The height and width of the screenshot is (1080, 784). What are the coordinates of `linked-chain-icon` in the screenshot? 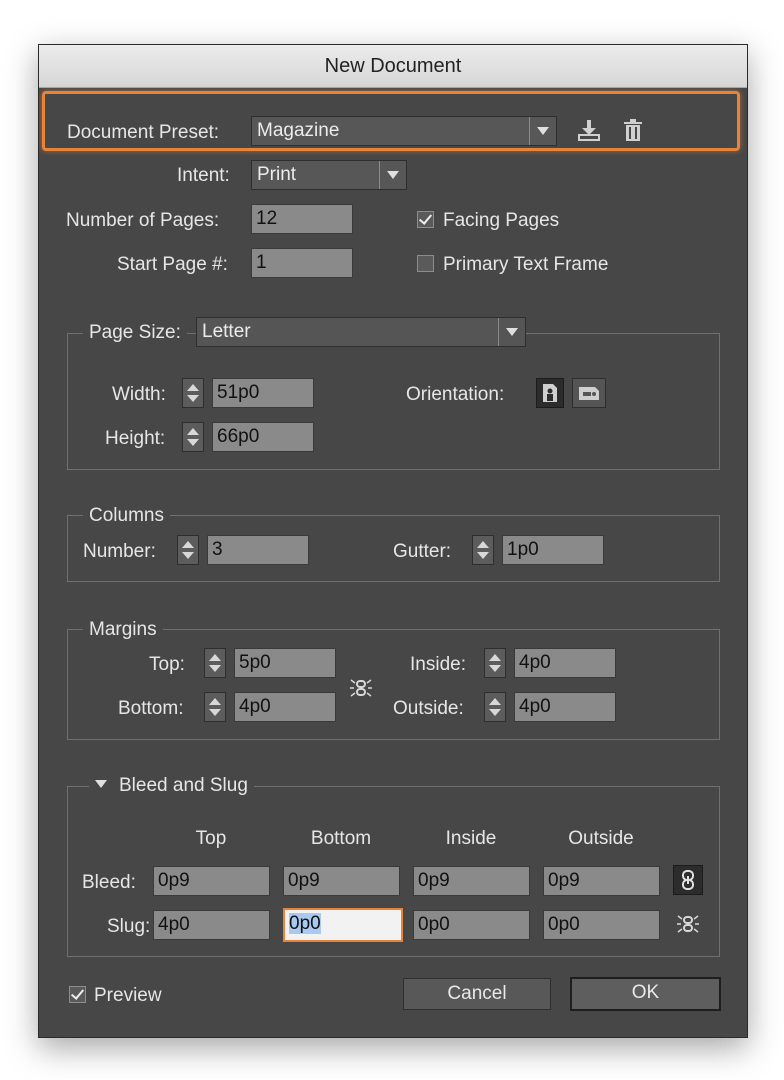 It's located at (688, 880).